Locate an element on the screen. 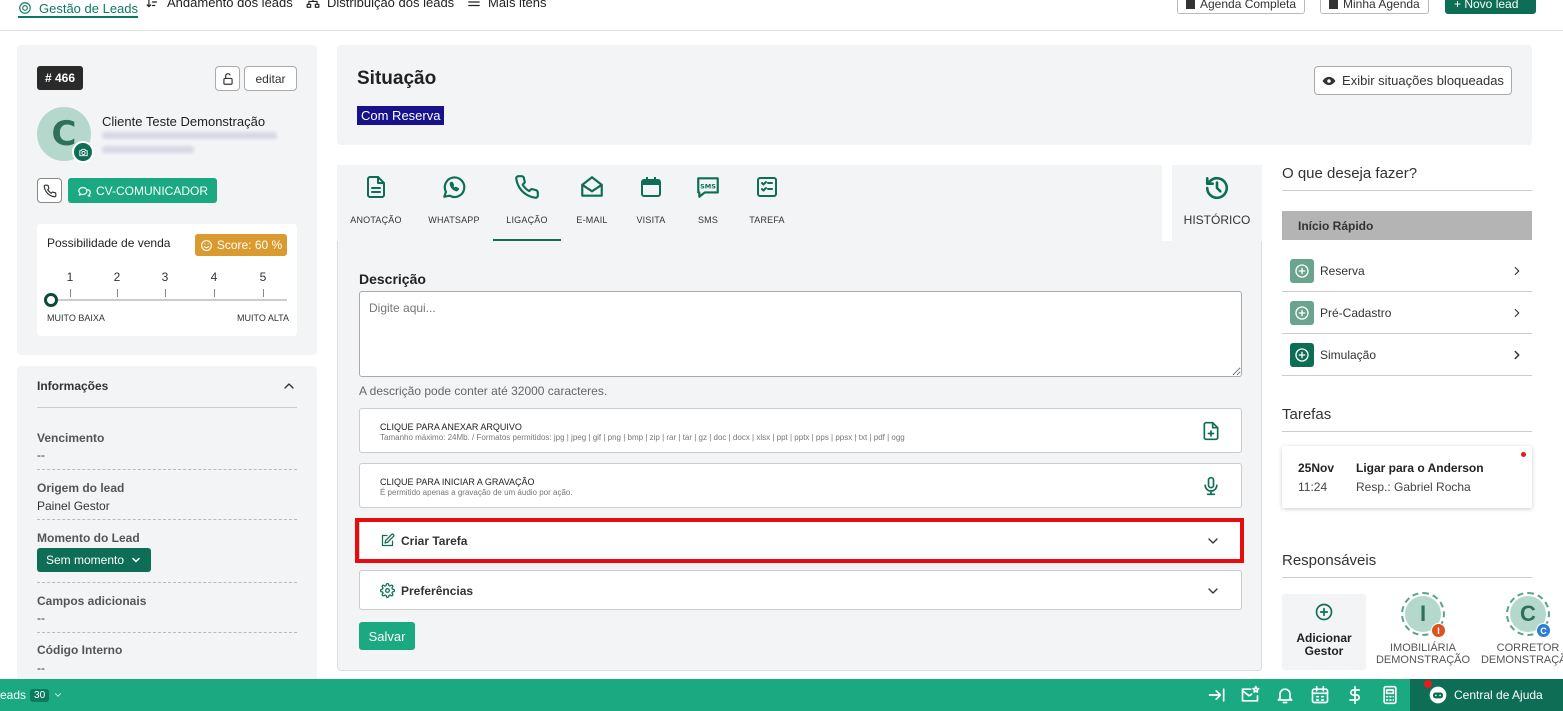  nav-tab-gestao-leads: Gestão de Leads is located at coordinates (78, 9).